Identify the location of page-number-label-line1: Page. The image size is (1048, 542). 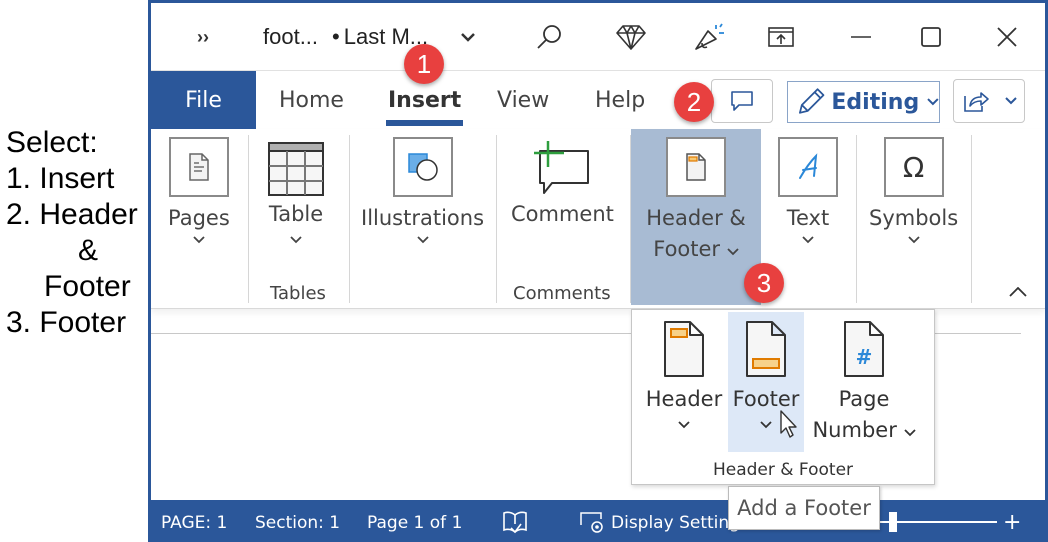
(864, 399).